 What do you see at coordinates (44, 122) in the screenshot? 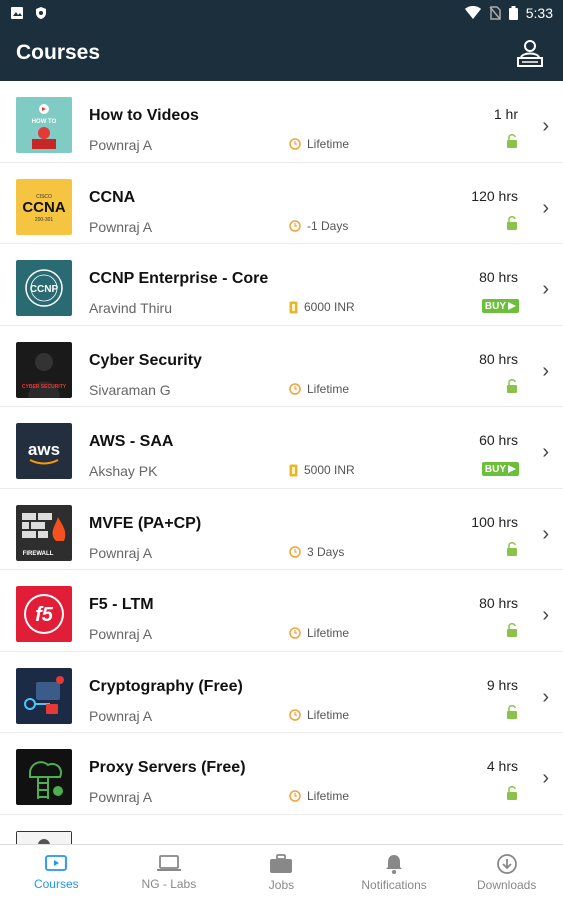
I see `thumb-label: HOW TO` at bounding box center [44, 122].